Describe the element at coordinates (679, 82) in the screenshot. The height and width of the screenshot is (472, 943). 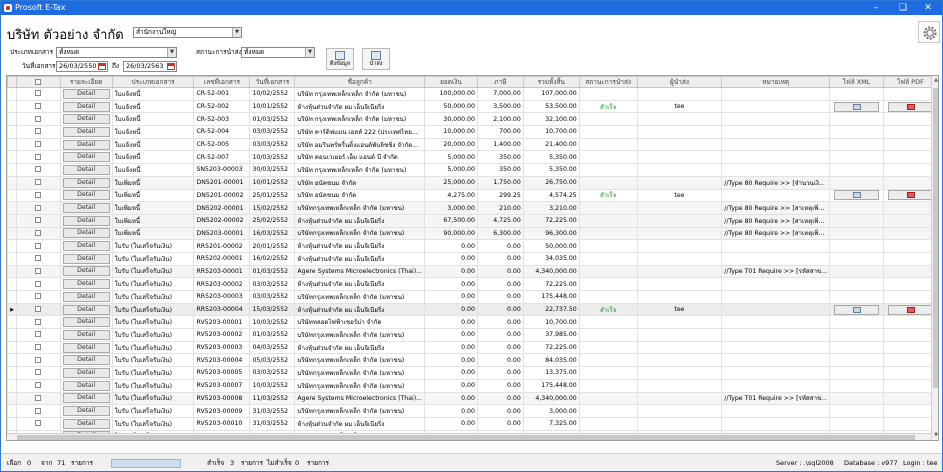
I see `column-header-sender: ผู้นำส่ง` at that location.